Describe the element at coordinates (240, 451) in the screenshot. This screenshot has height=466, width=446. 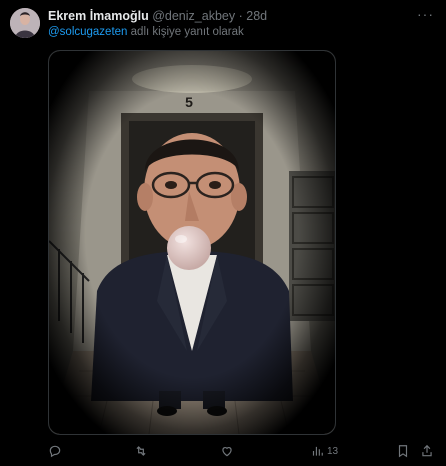
I see `tweet-actions: 13` at that location.